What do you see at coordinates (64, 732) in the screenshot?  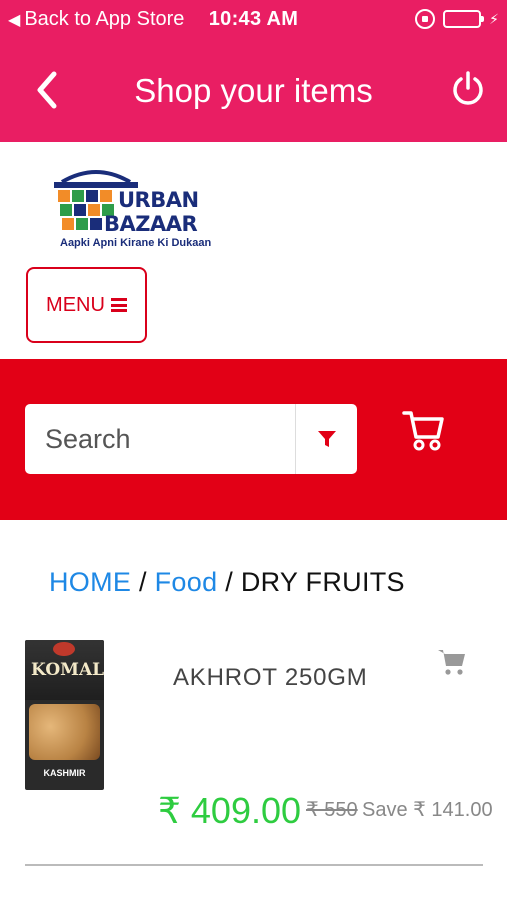 I see `walnuts-photo` at bounding box center [64, 732].